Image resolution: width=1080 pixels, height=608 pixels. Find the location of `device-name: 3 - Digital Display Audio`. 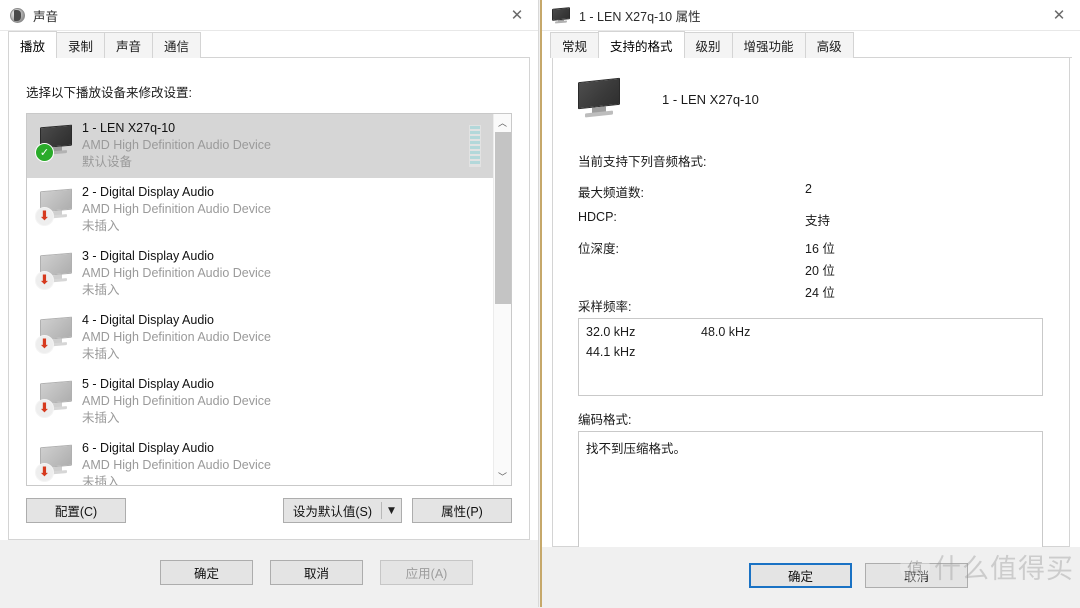

device-name: 3 - Digital Display Audio is located at coordinates (148, 256).